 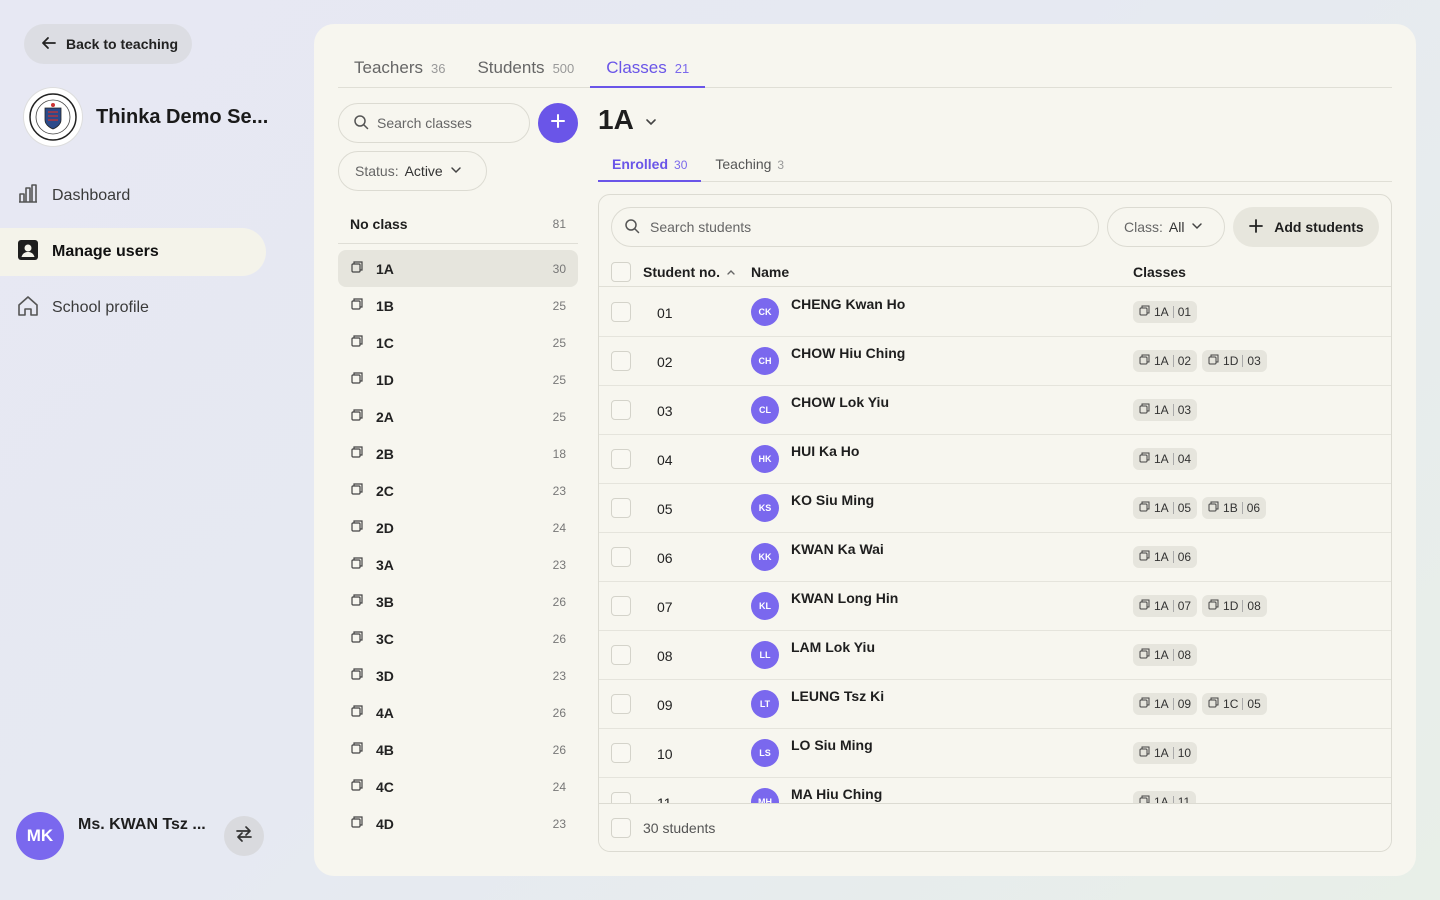 What do you see at coordinates (995, 655) in the screenshot?
I see `table-row: 08 LL LAM Lok Yiu 1A 08` at bounding box center [995, 655].